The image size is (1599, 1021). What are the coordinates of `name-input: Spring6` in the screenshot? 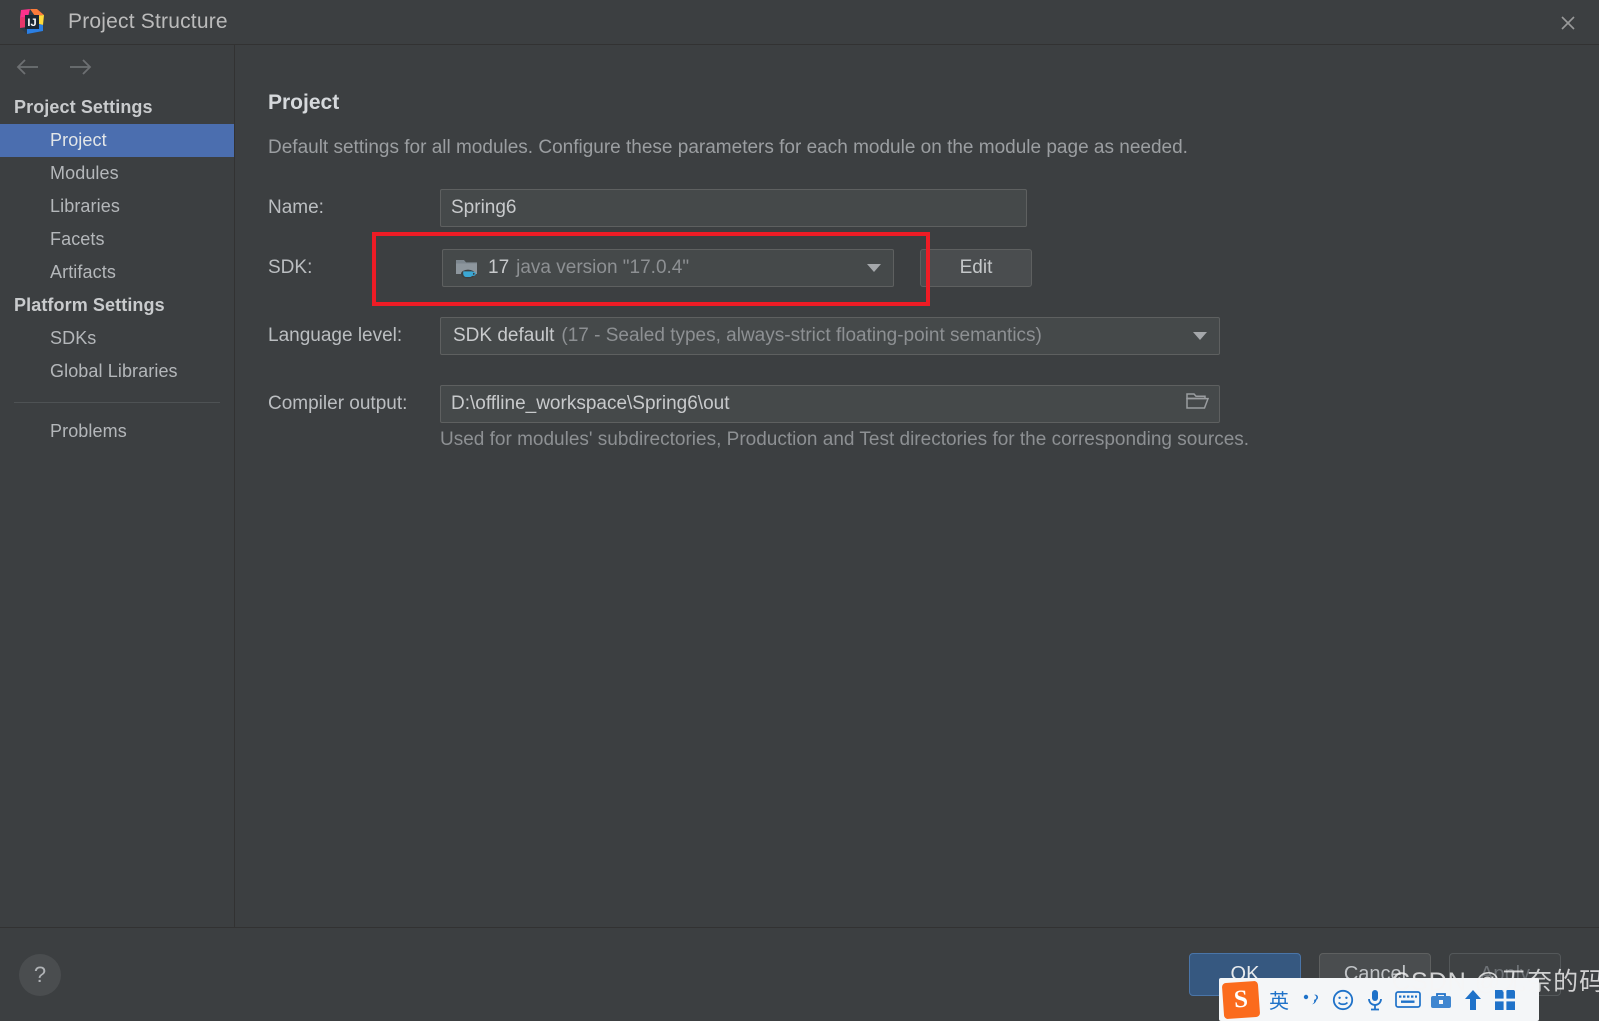 It's located at (733, 208).